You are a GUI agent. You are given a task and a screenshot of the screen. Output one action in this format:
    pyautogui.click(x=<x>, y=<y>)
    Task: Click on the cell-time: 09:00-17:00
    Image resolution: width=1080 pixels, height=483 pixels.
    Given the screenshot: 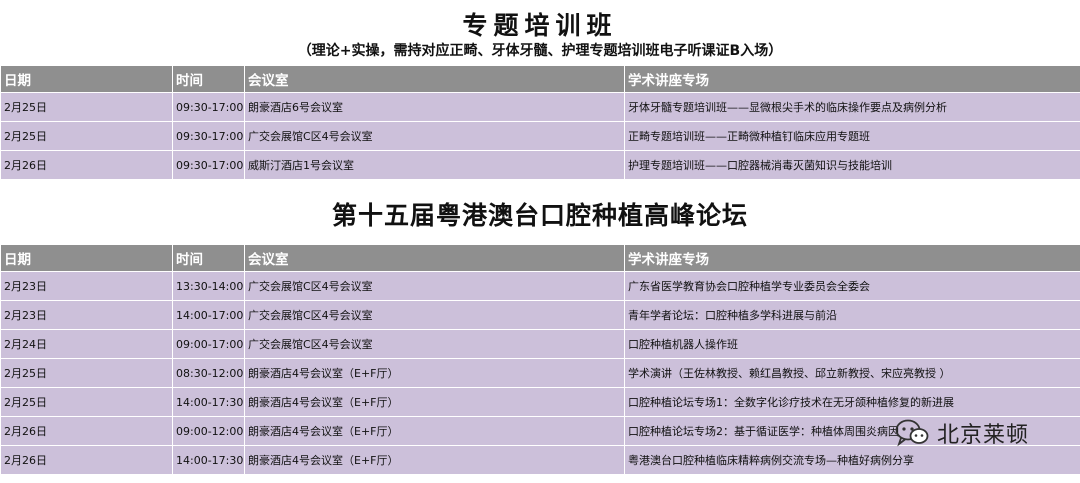 What is the action you would take?
    pyautogui.click(x=208, y=344)
    